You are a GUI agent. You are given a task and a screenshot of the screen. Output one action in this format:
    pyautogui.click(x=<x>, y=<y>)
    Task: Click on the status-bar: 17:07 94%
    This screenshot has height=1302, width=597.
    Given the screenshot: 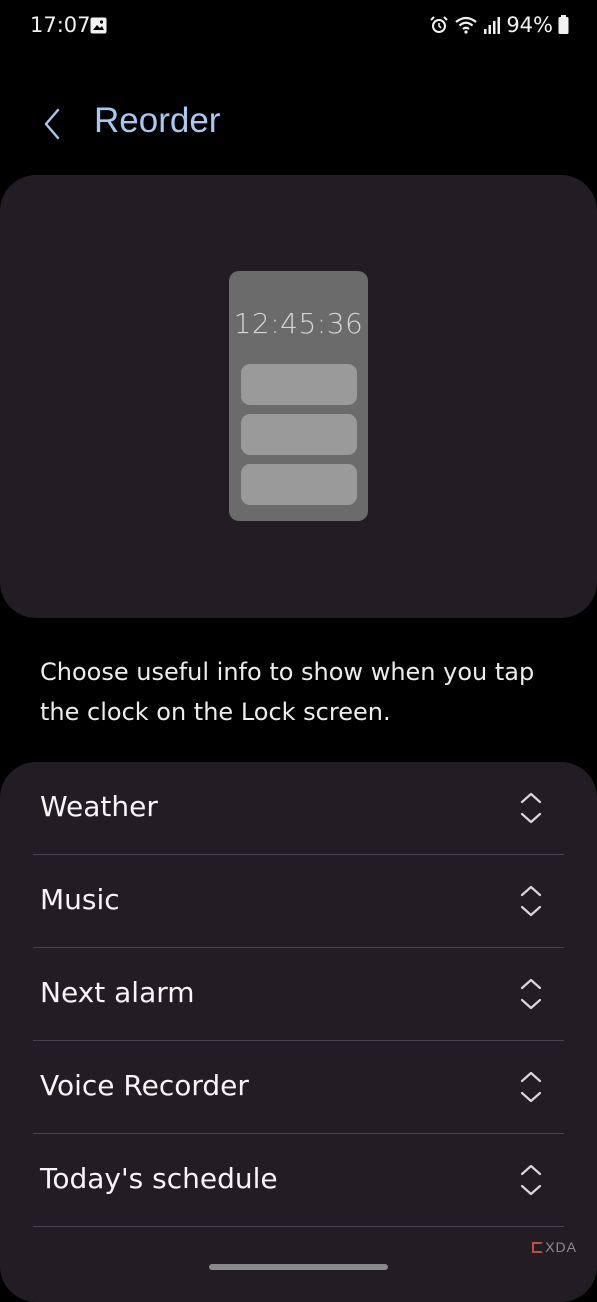 What is the action you would take?
    pyautogui.click(x=298, y=26)
    